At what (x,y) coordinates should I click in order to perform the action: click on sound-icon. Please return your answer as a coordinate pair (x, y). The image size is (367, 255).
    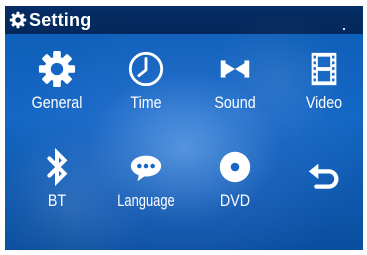
    Looking at the image, I should click on (235, 69).